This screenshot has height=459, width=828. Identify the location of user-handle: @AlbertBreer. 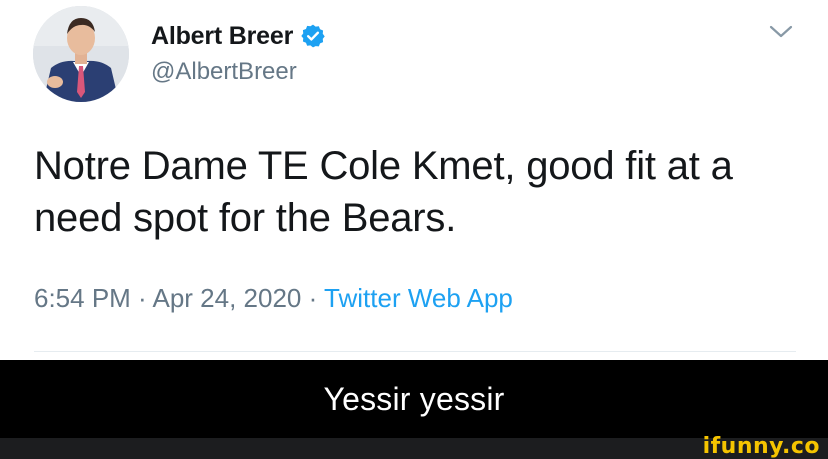
(224, 72).